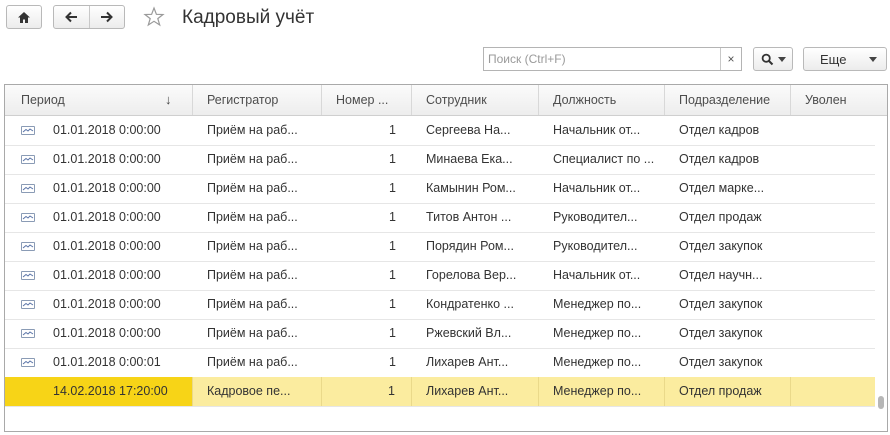 Image resolution: width=890 pixels, height=435 pixels. Describe the element at coordinates (730, 59) in the screenshot. I see `clear-search-button: ×` at that location.